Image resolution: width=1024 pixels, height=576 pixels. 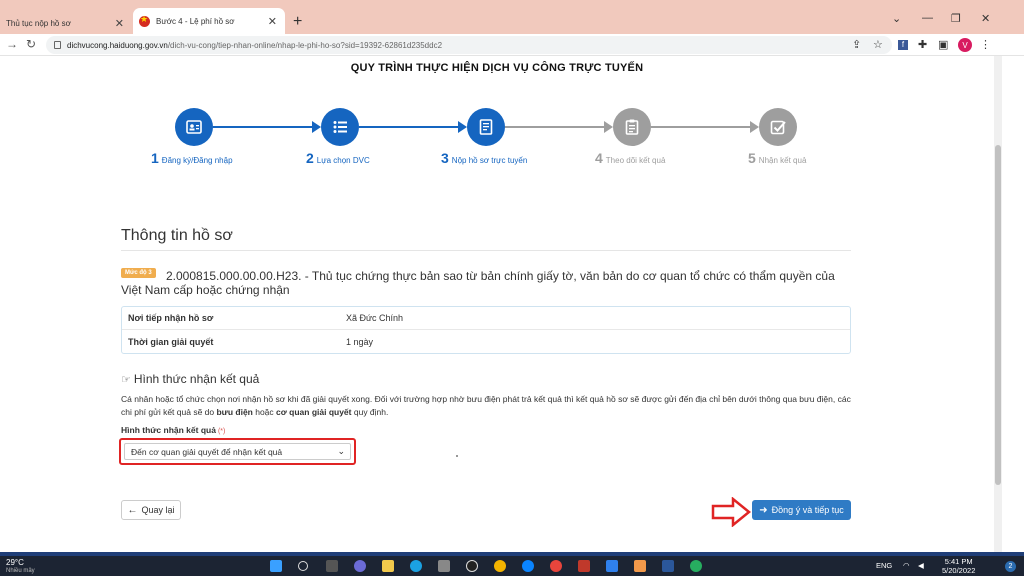 I want to click on minimize-icon: —, so click(x=927, y=18).